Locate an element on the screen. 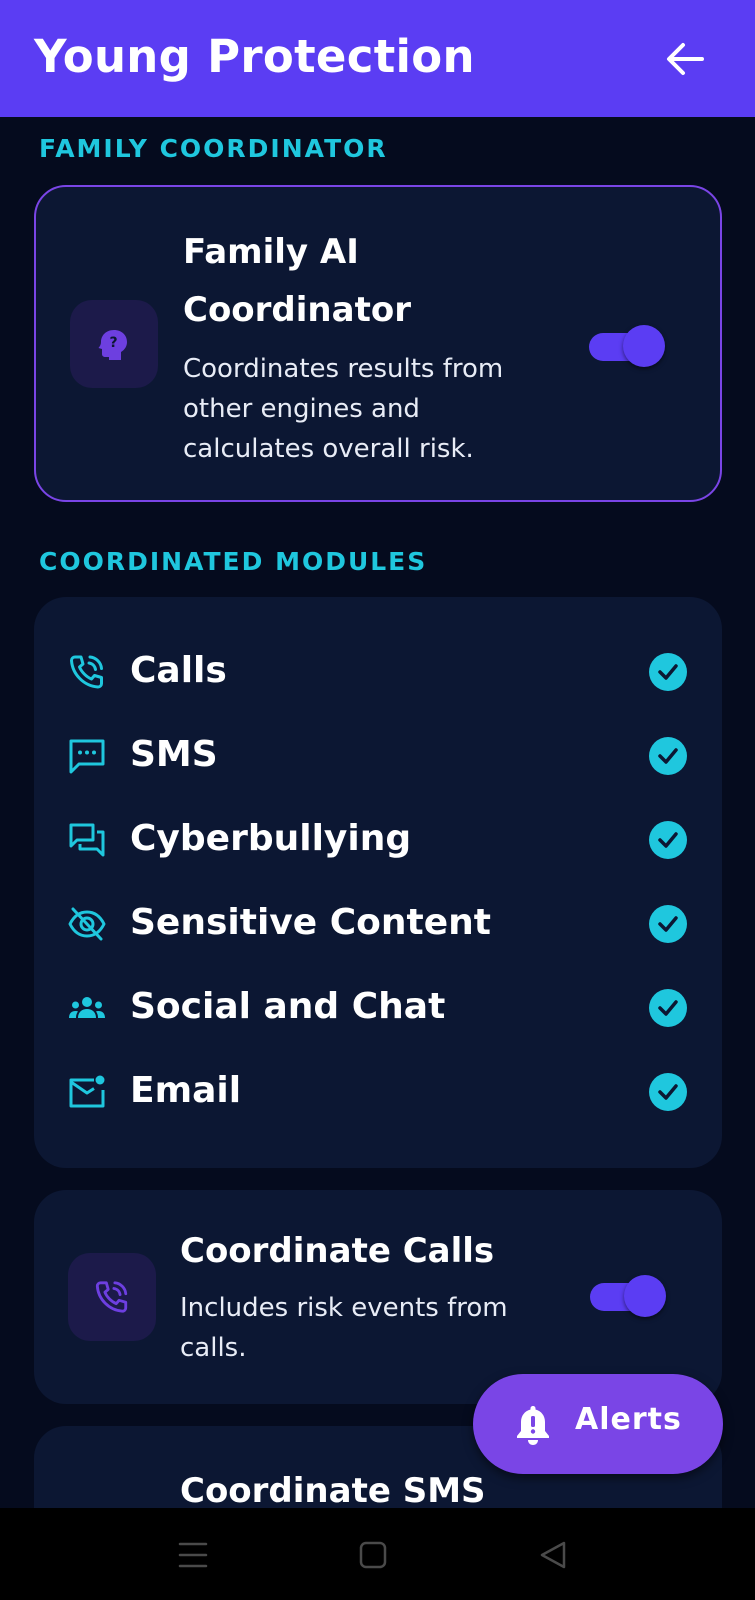 The image size is (755, 1600). eye-off-icon is located at coordinates (87, 924).